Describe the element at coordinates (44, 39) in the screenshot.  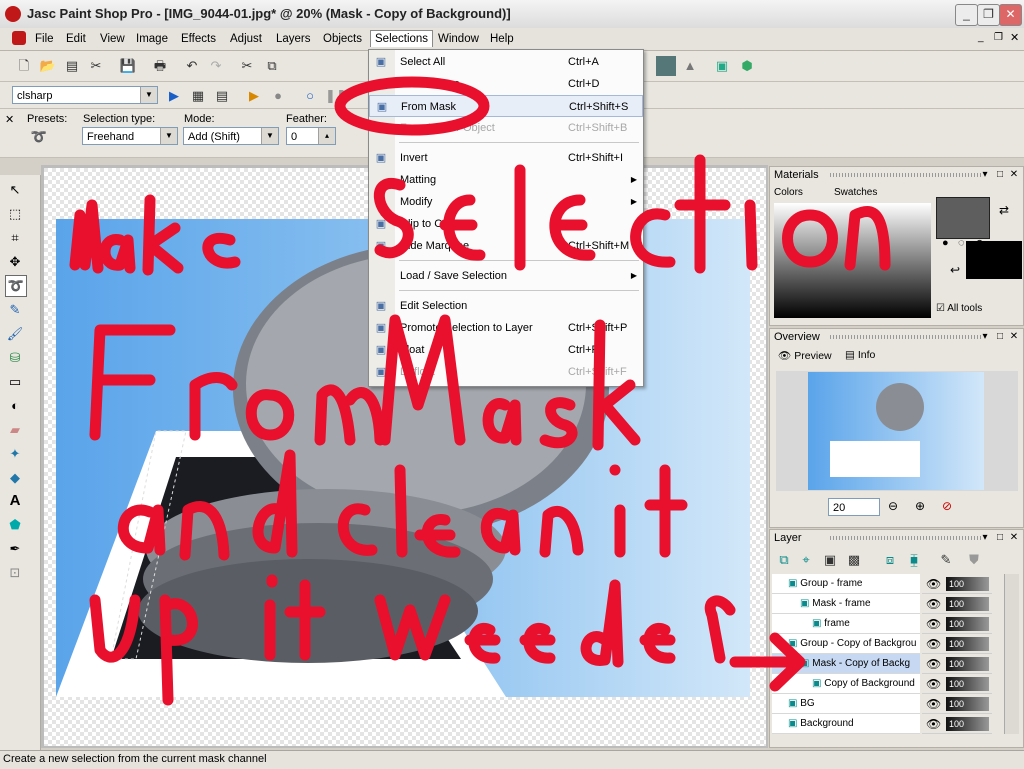
I see `menu-file: File` at that location.